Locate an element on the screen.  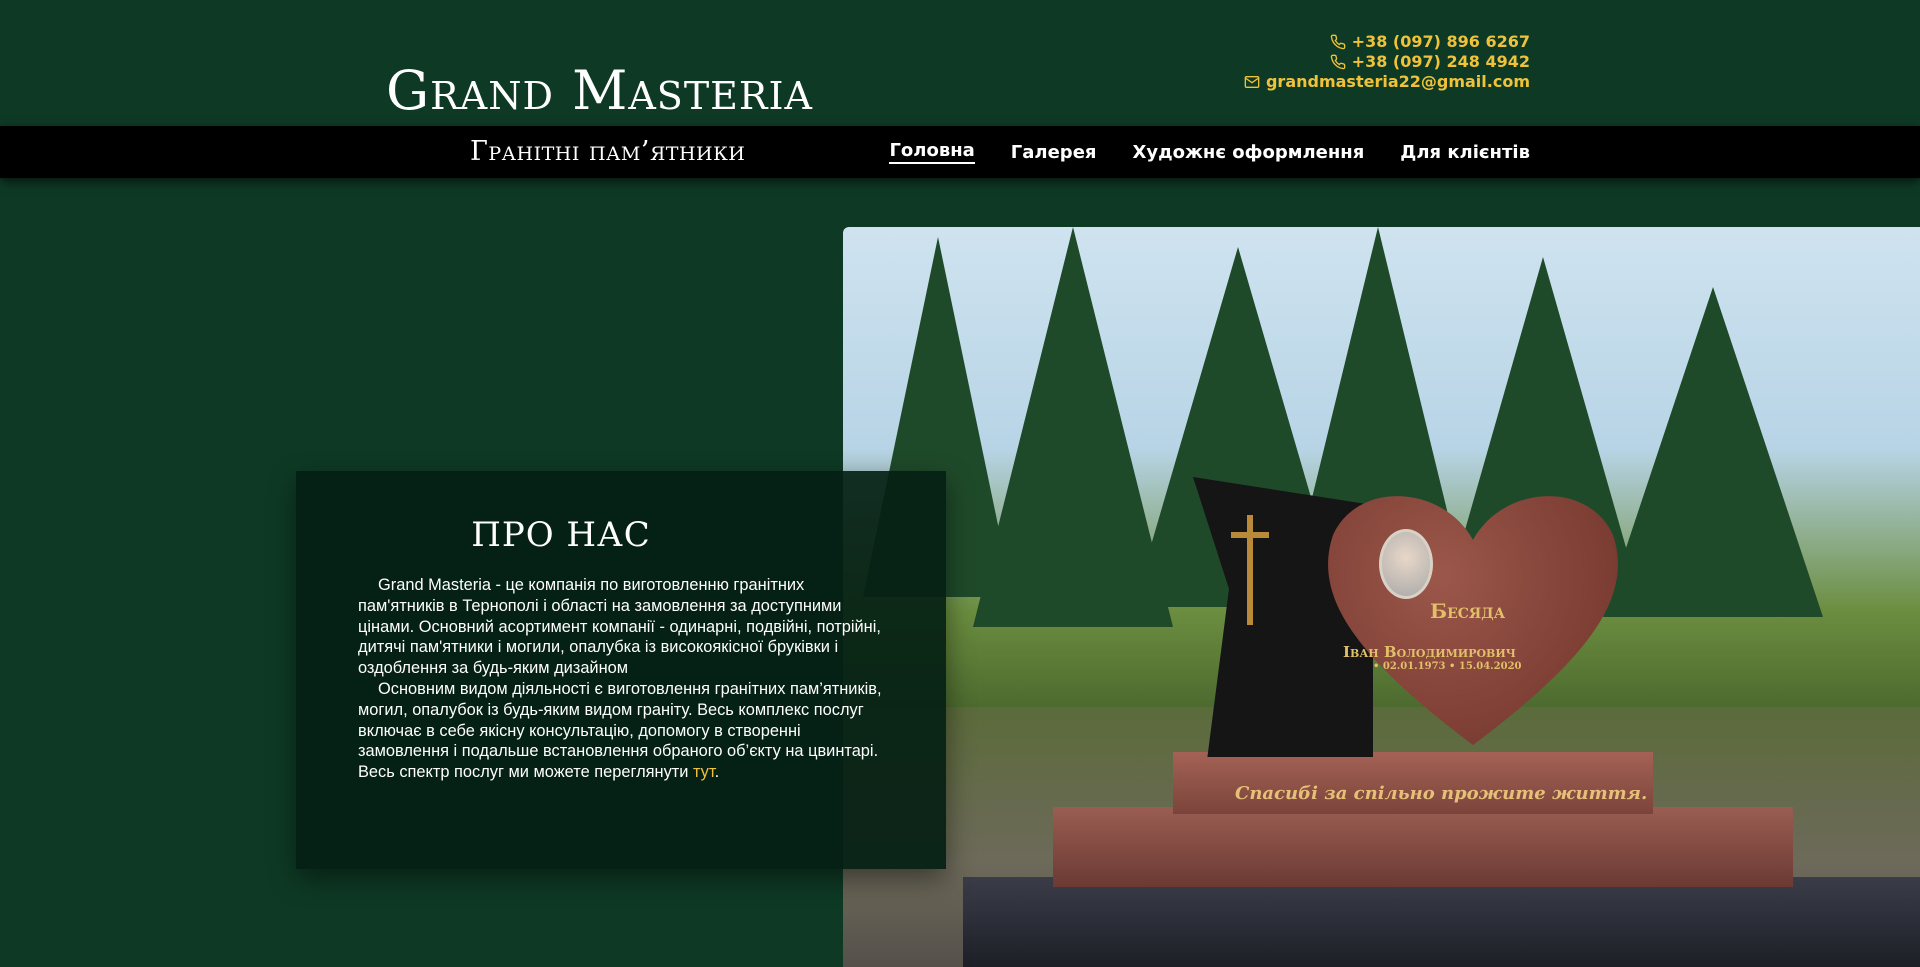
monument-firstname: Іван Володимирович is located at coordinates (1429, 652).